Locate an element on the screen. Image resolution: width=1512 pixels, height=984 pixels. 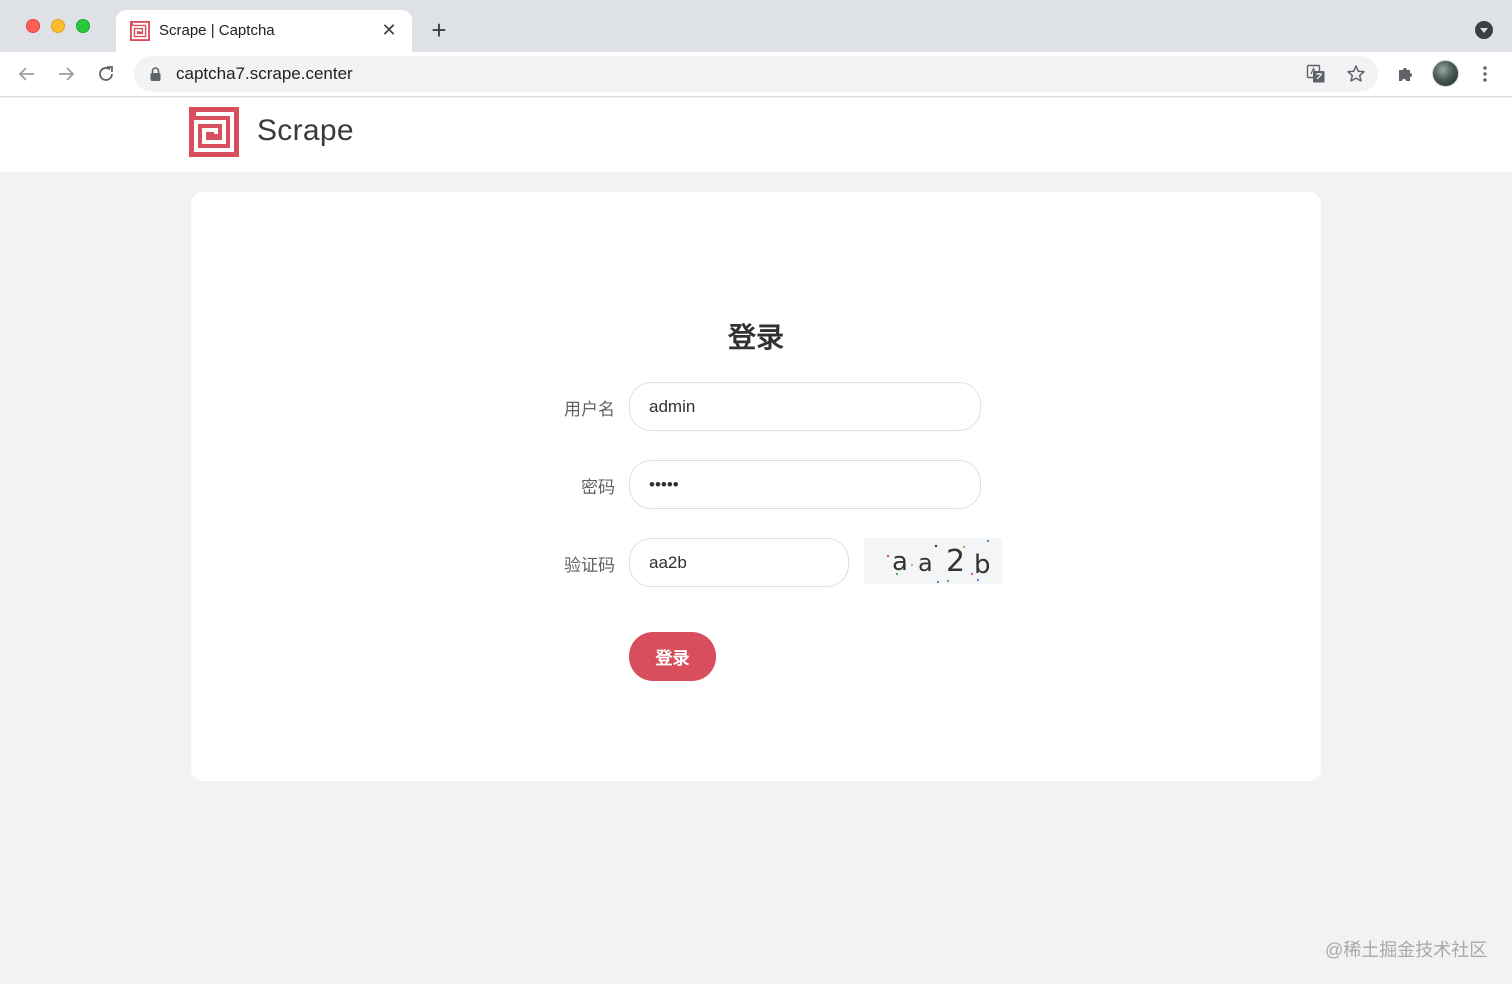
window-minimize-button is located at coordinates (58, 26).